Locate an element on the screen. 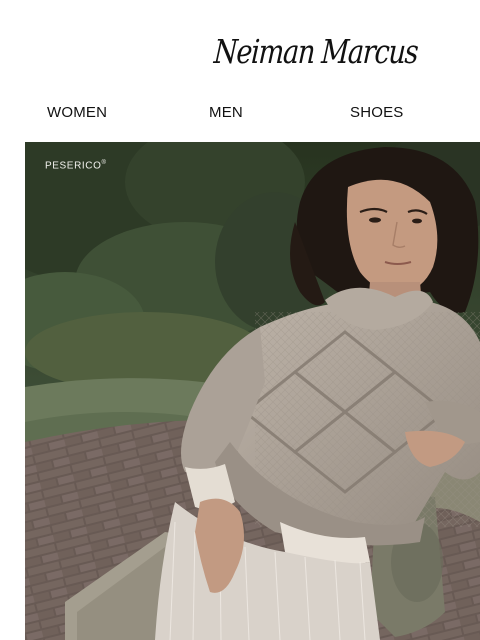  neiman-marcus-logo: Neiman Marcus is located at coordinates (315, 52).